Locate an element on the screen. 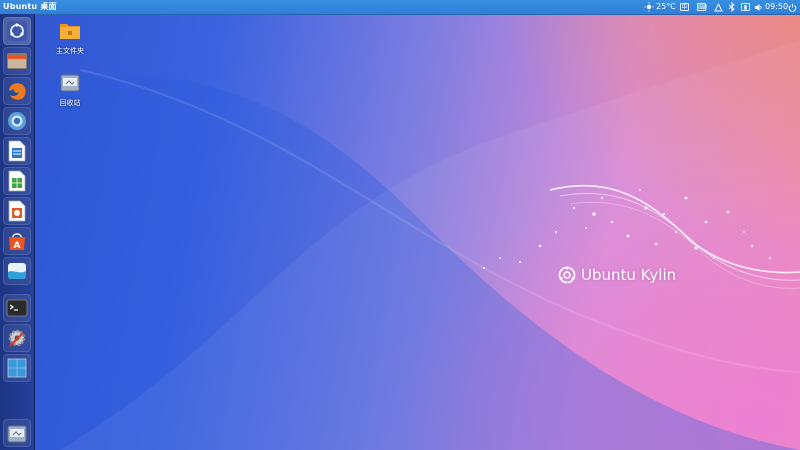 This screenshot has height=450, width=800. settings-icon is located at coordinates (17, 338).